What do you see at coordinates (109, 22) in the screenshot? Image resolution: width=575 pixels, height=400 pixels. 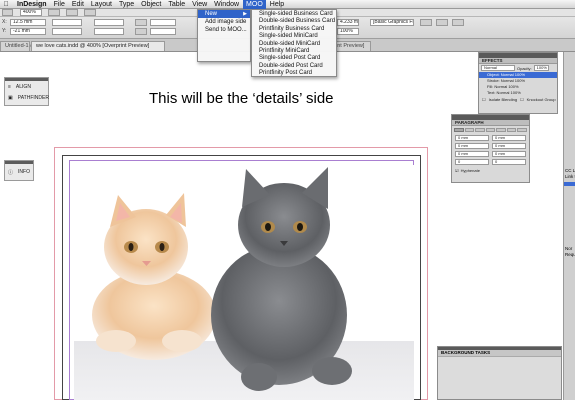 I see `scale-x-field` at bounding box center [109, 22].